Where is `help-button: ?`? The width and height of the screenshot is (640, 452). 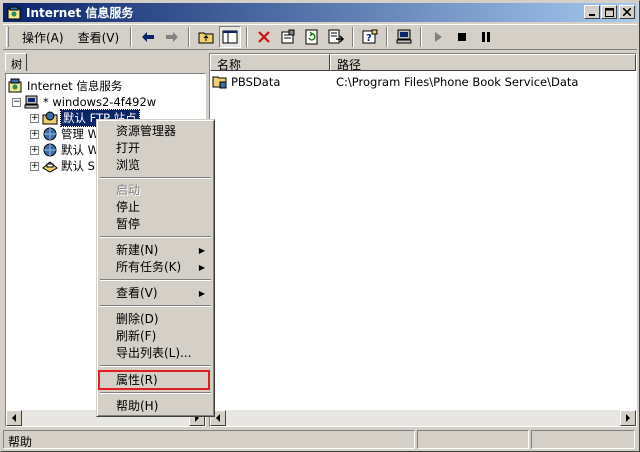 help-button: ? is located at coordinates (370, 37).